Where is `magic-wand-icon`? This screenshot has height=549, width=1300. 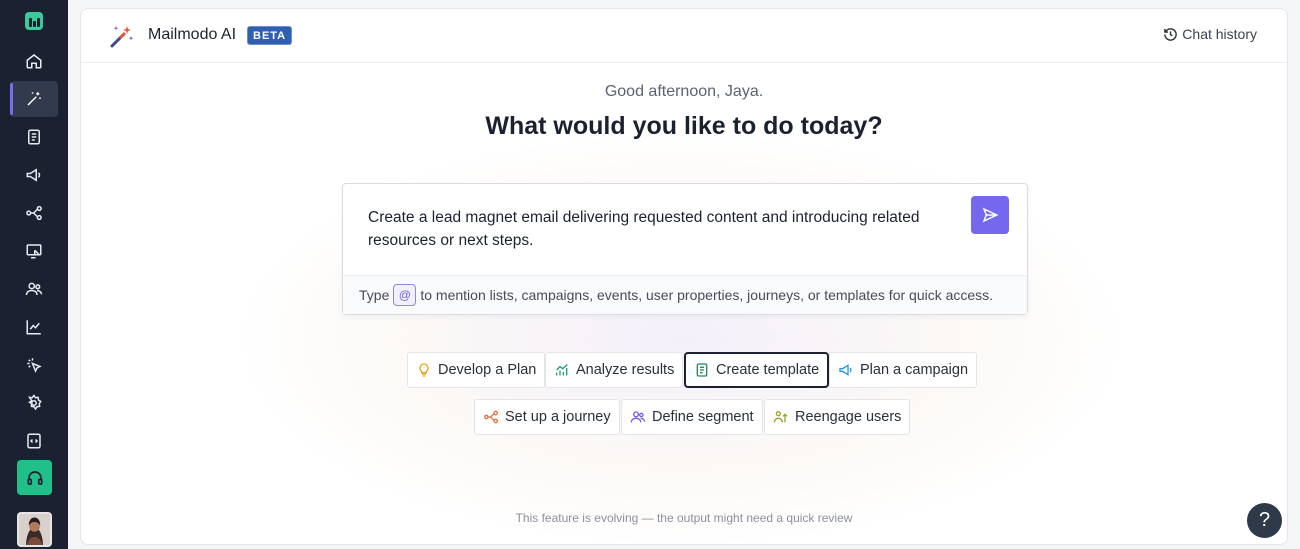
magic-wand-icon is located at coordinates (34, 99).